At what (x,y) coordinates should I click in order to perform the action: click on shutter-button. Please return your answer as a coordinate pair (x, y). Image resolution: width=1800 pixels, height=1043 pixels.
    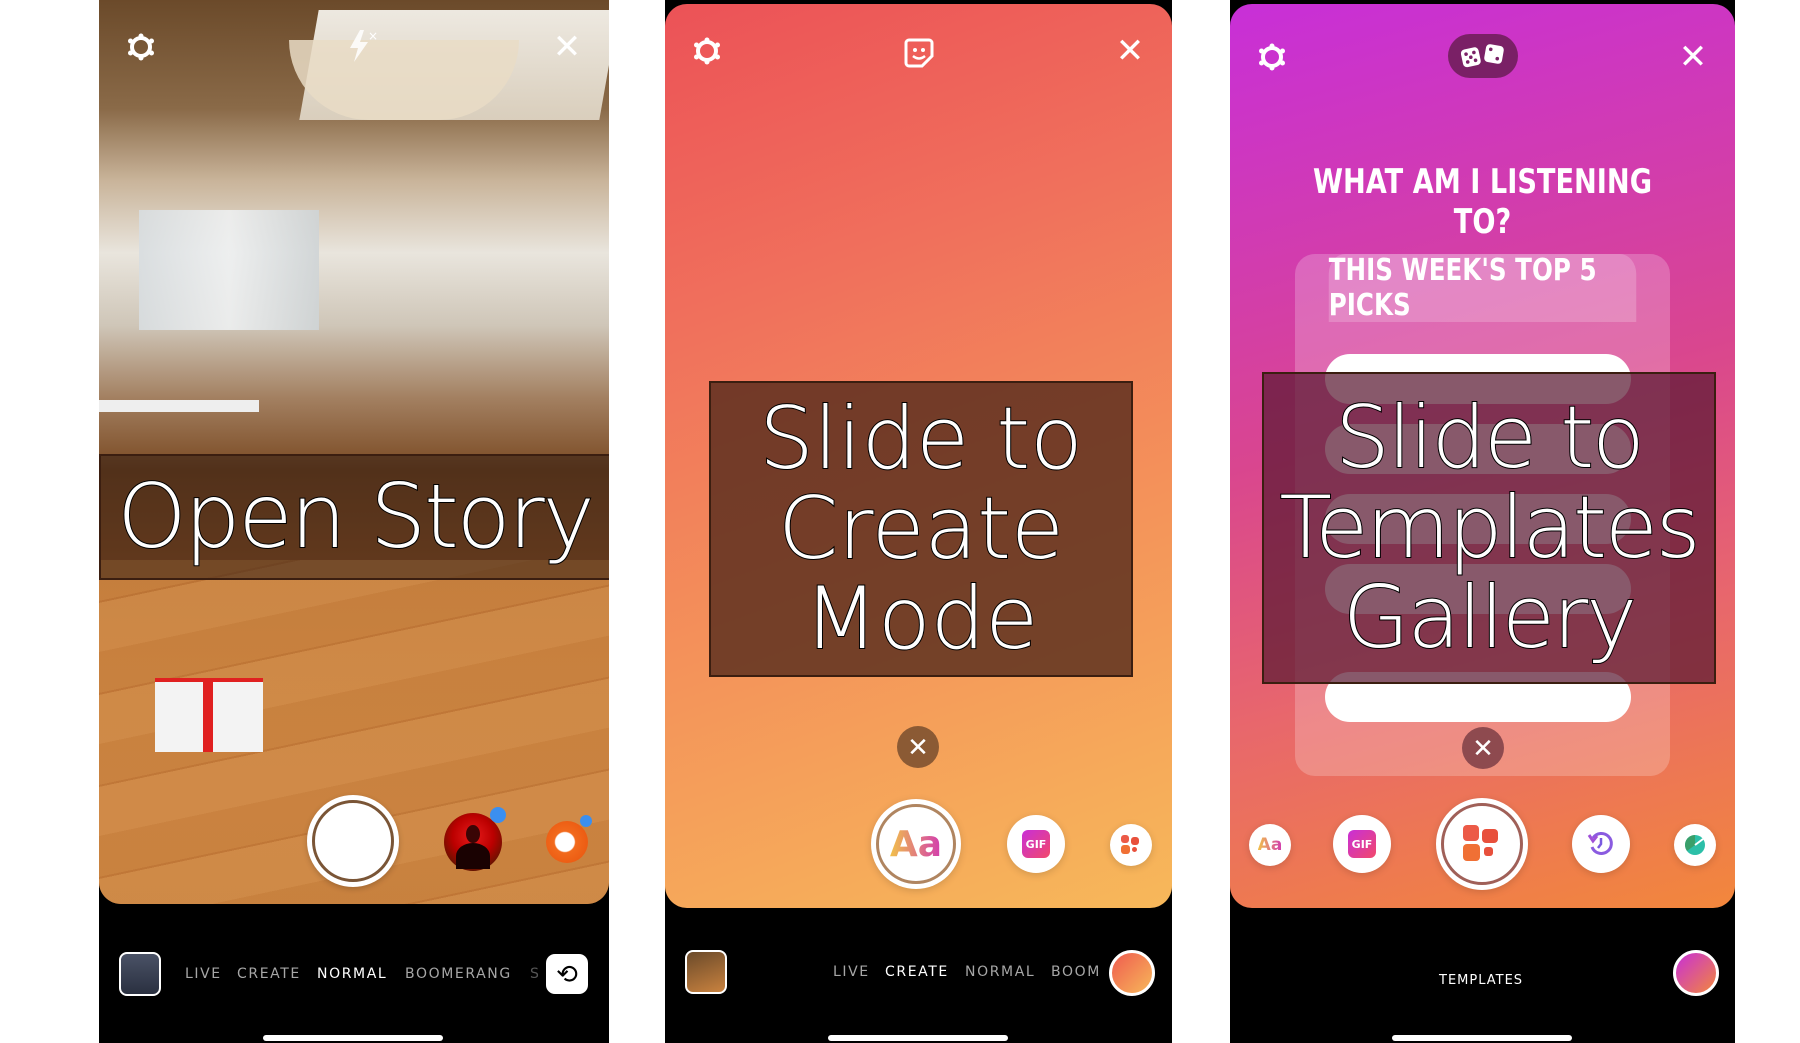
    Looking at the image, I should click on (353, 841).